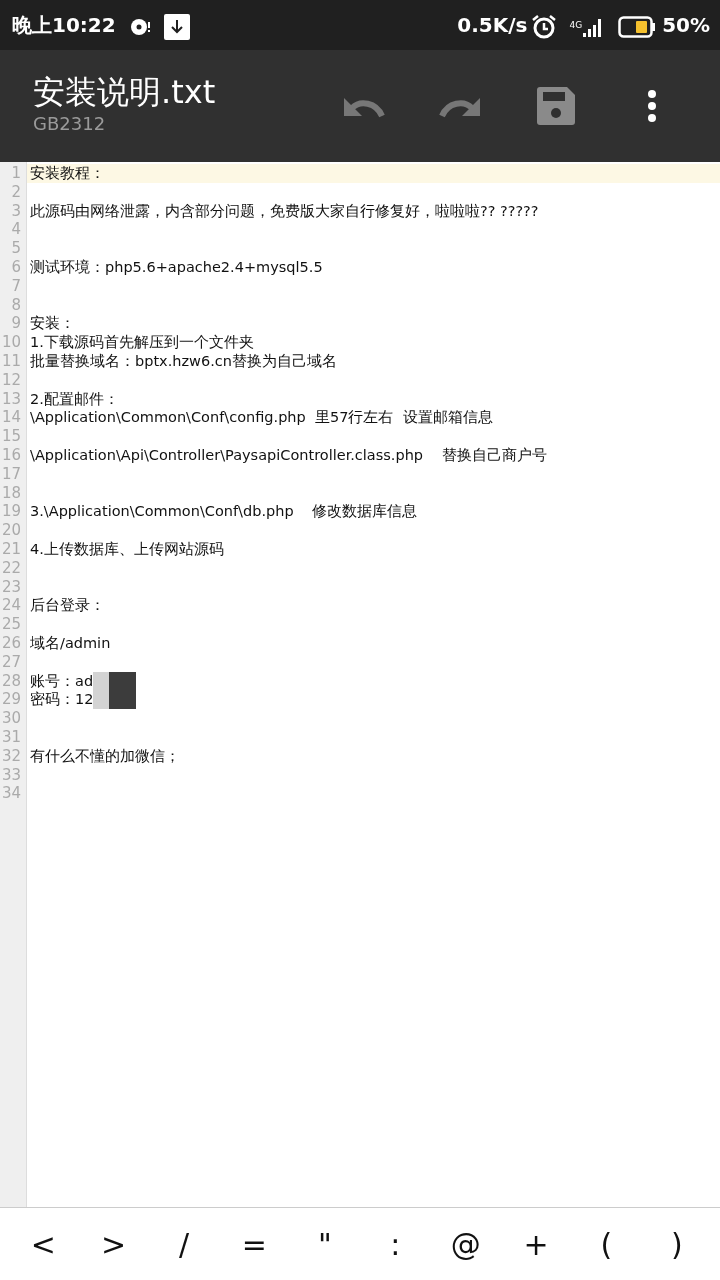 The image size is (720, 1280). I want to click on symbol-key: <, so click(43, 1244).